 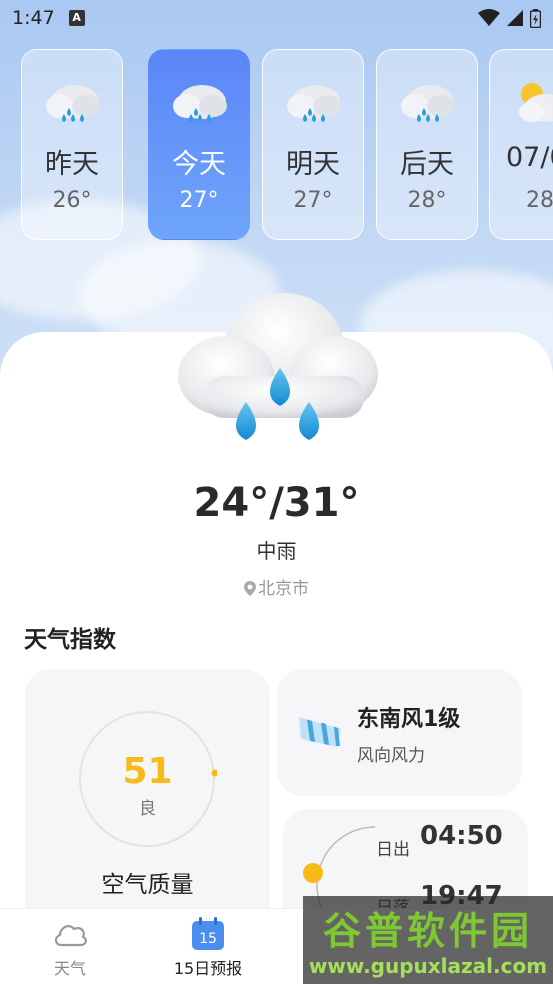 I want to click on cloud-icon, so click(x=70, y=936).